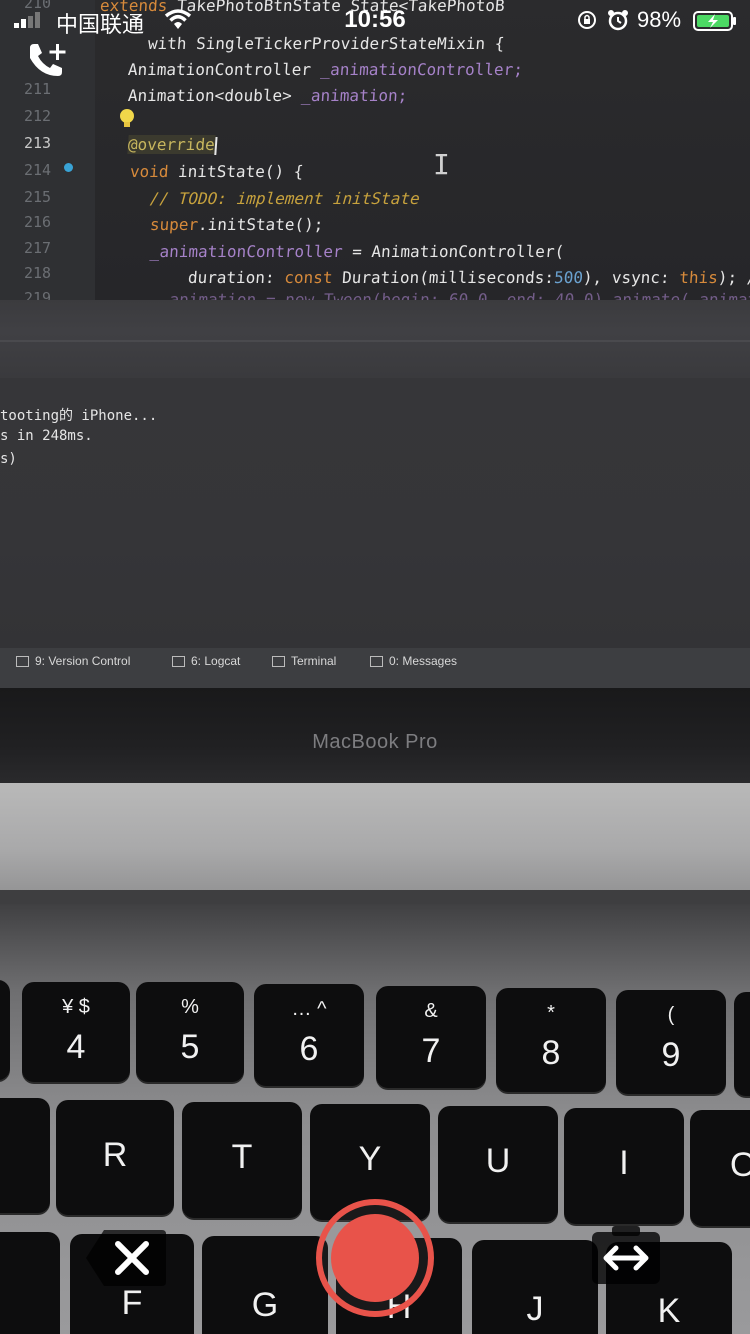 This screenshot has height=1334, width=750. I want to click on messages-icon, so click(376, 662).